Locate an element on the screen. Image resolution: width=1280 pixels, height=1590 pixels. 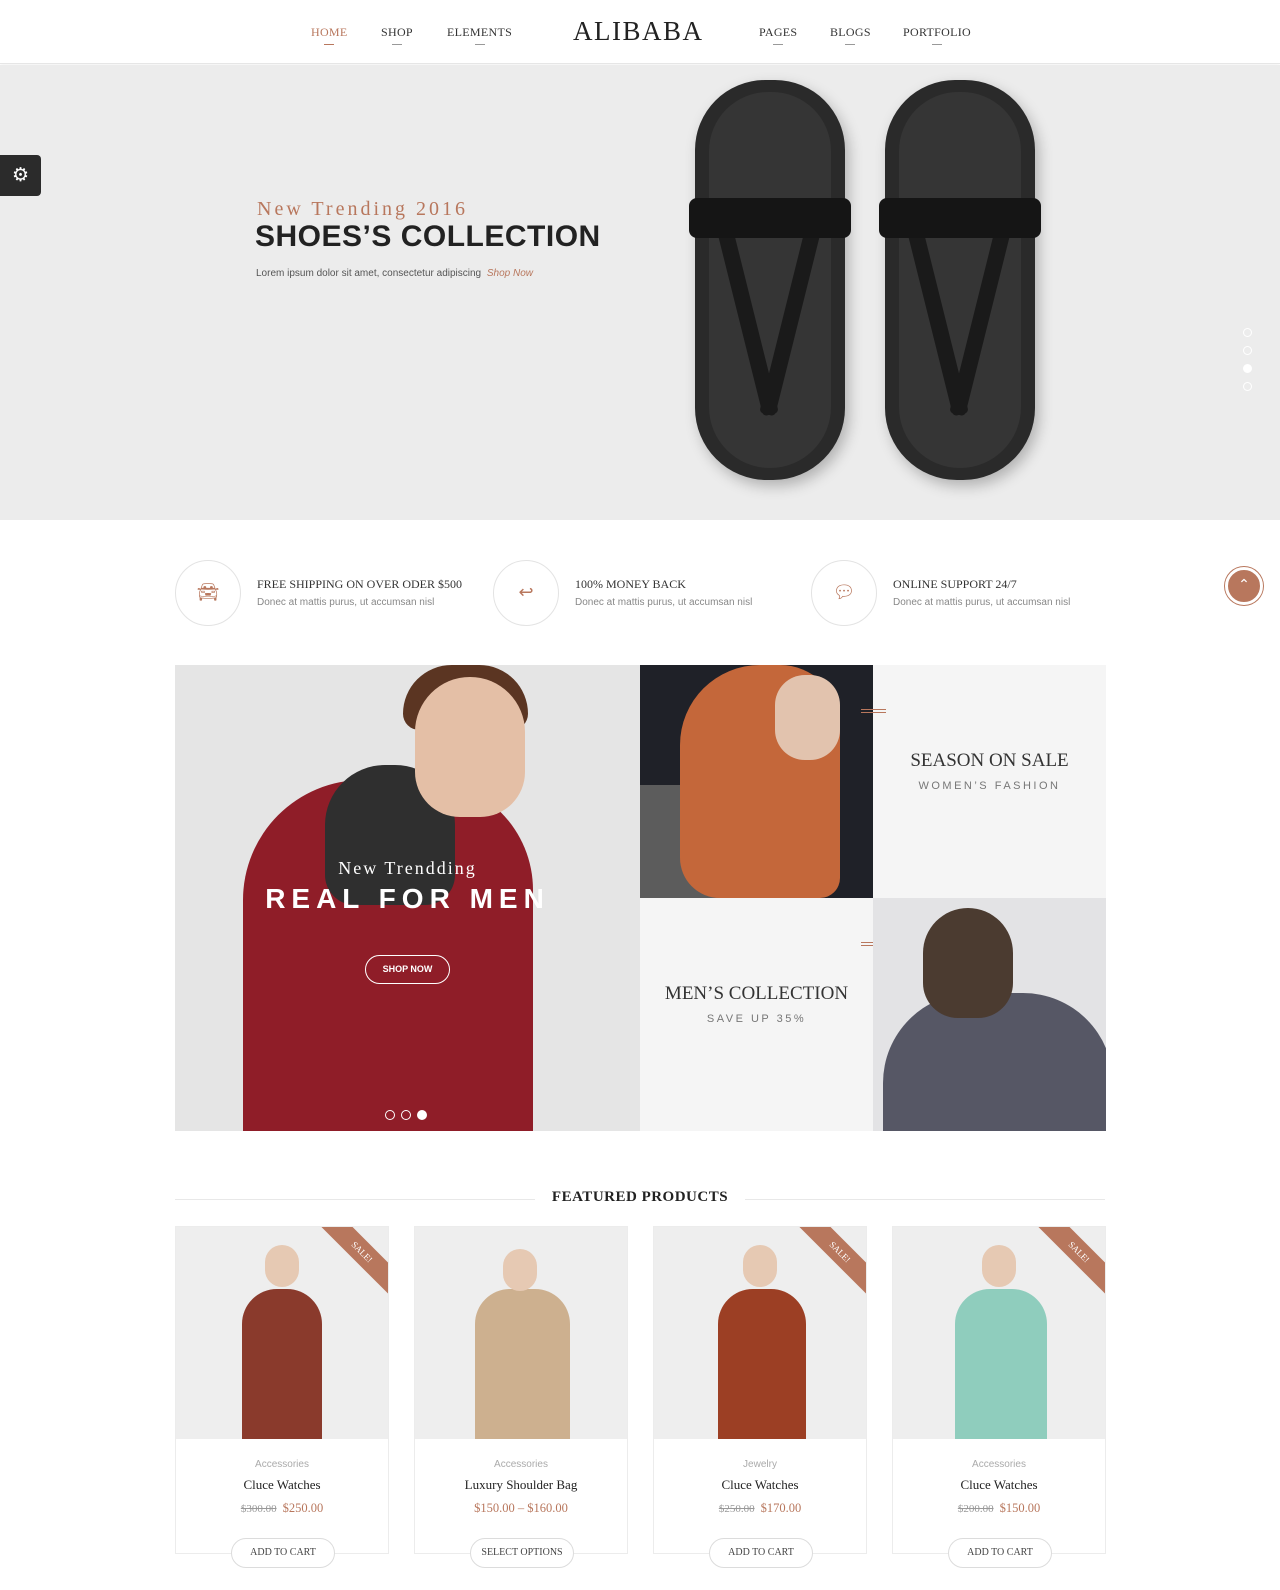
nav-blogs: BLOGS is located at coordinates (850, 35).